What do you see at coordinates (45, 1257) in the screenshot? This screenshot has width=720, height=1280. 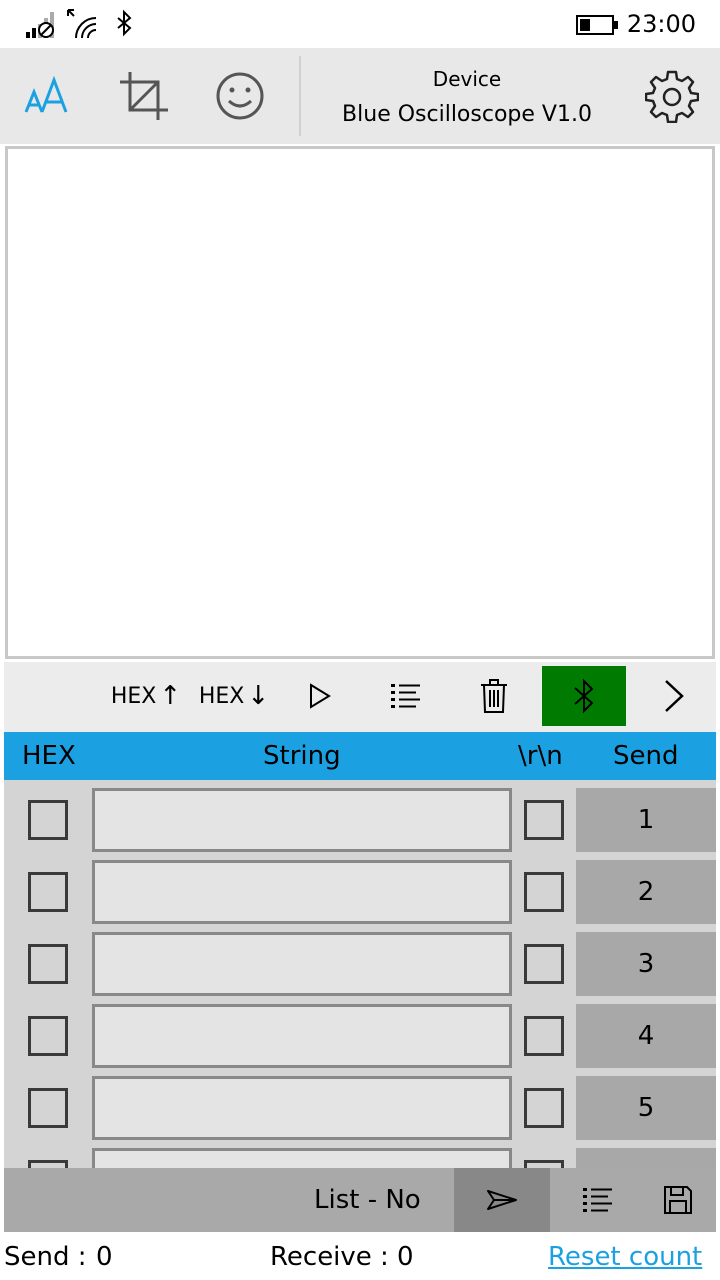 I see `send-count-label: Send :` at bounding box center [45, 1257].